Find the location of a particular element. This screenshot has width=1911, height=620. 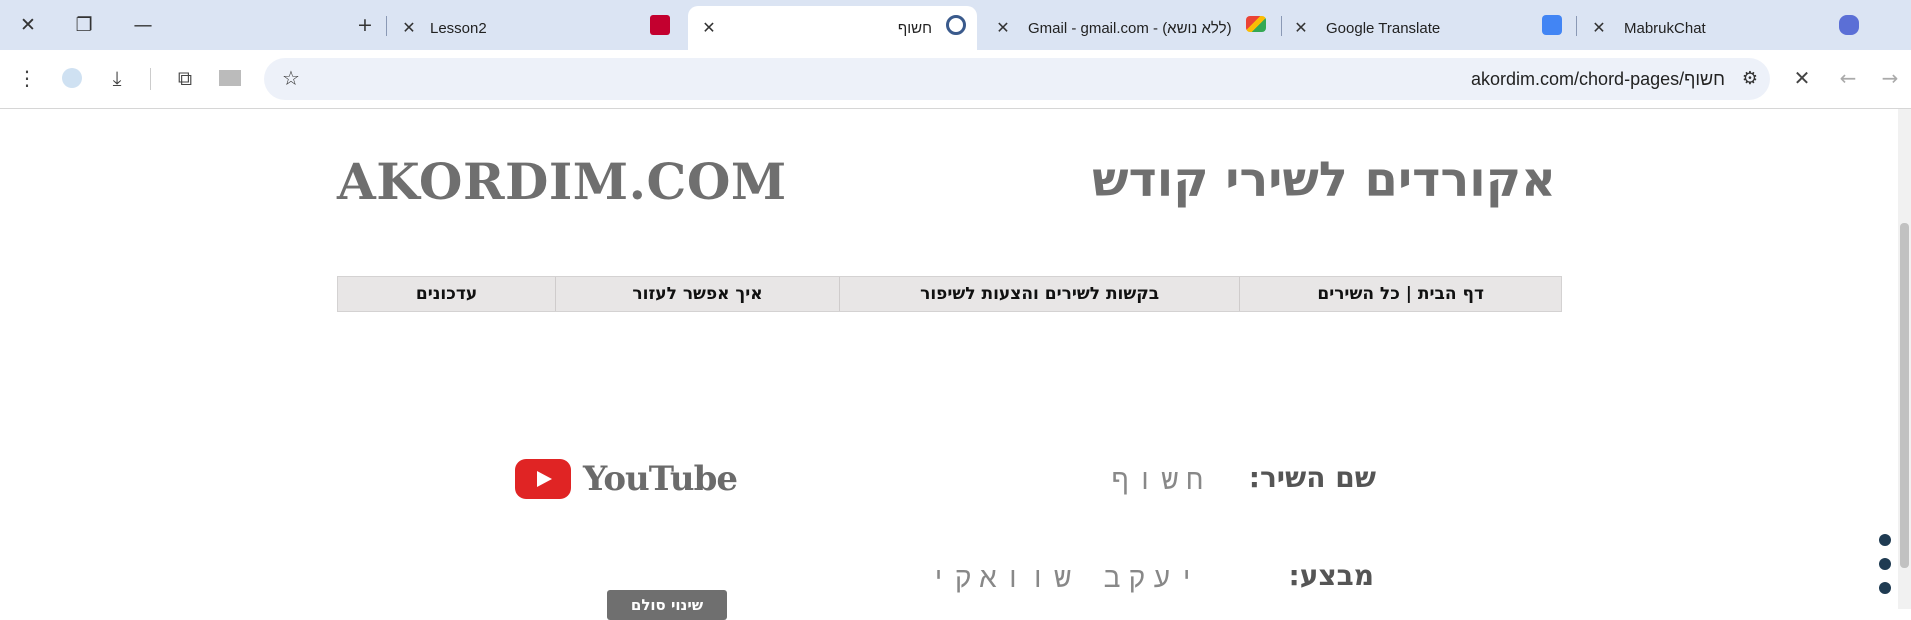

performer-value: יעקב שוואקי is located at coordinates (1066, 577).